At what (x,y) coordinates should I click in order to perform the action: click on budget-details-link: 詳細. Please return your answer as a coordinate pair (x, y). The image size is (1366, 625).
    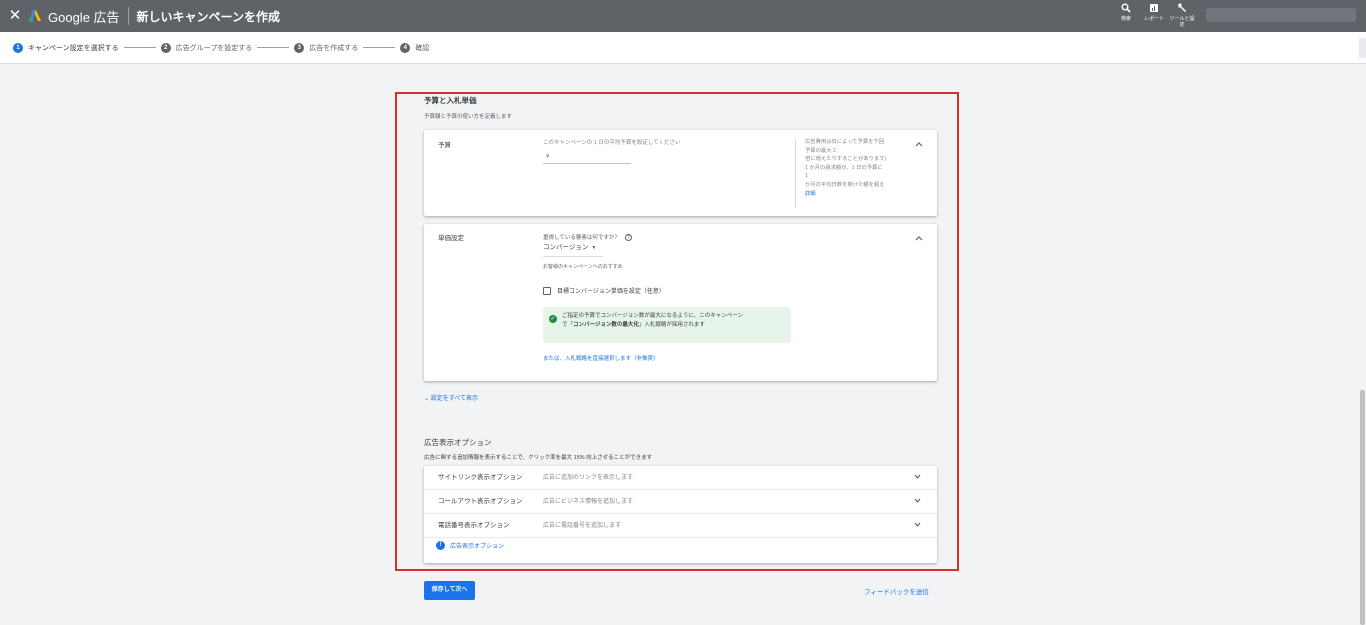
    Looking at the image, I should click on (859, 194).